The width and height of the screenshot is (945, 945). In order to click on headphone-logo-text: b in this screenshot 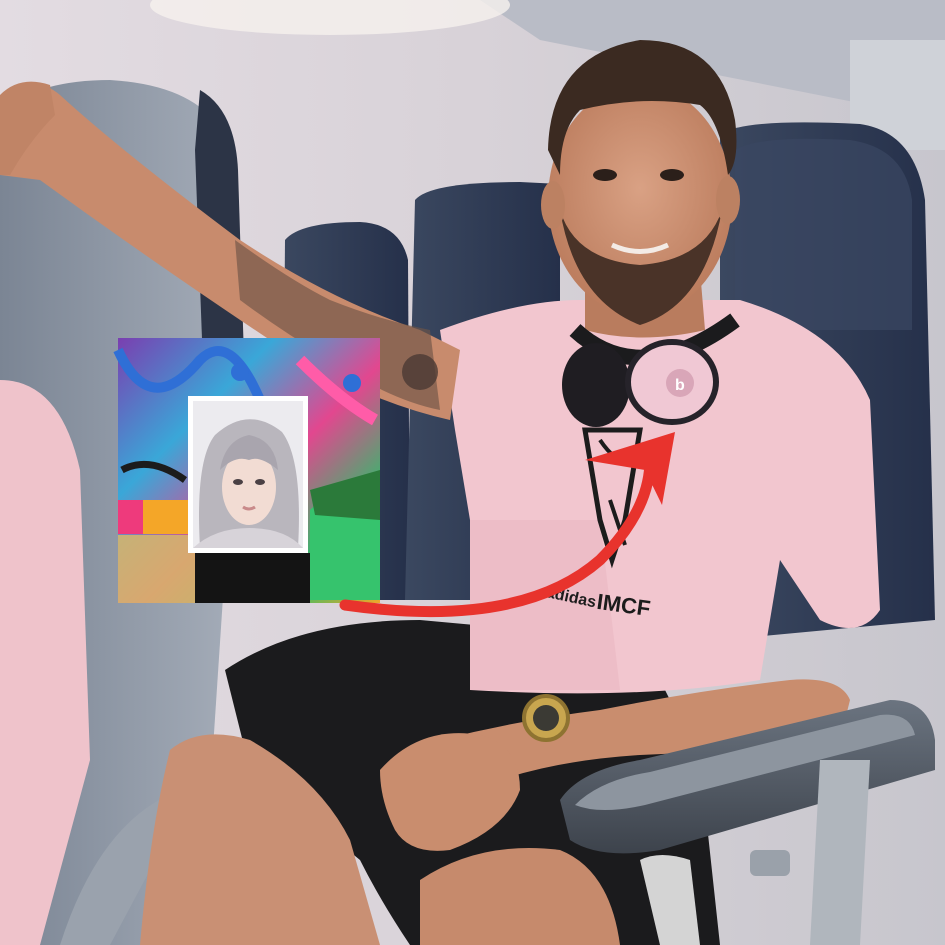, I will do `click(680, 385)`.